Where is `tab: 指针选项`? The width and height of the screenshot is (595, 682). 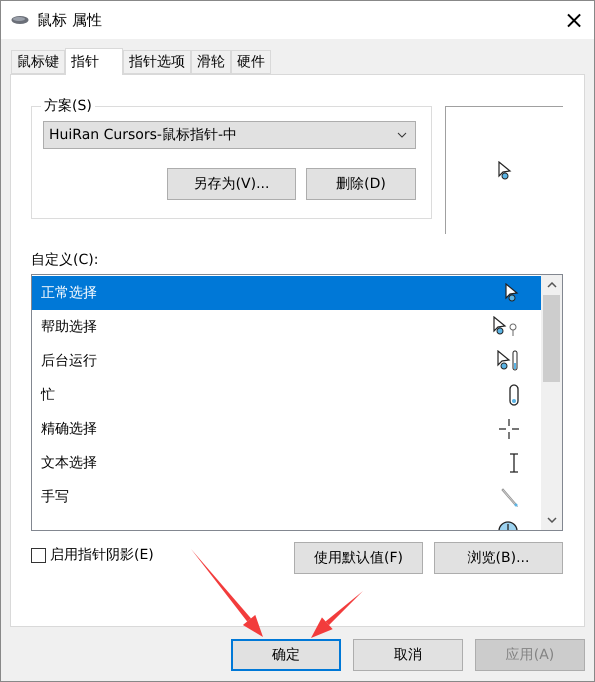 tab: 指针选项 is located at coordinates (157, 62).